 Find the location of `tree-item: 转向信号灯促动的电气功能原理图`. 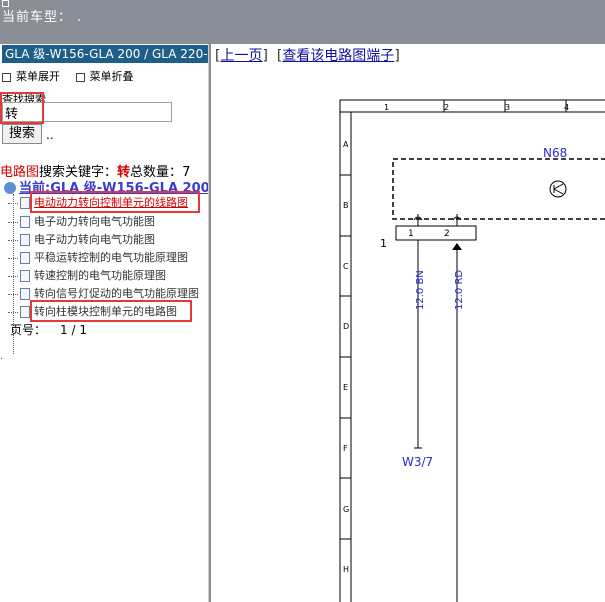

tree-item: 转向信号灯促动的电气功能原理图 is located at coordinates (103, 293).